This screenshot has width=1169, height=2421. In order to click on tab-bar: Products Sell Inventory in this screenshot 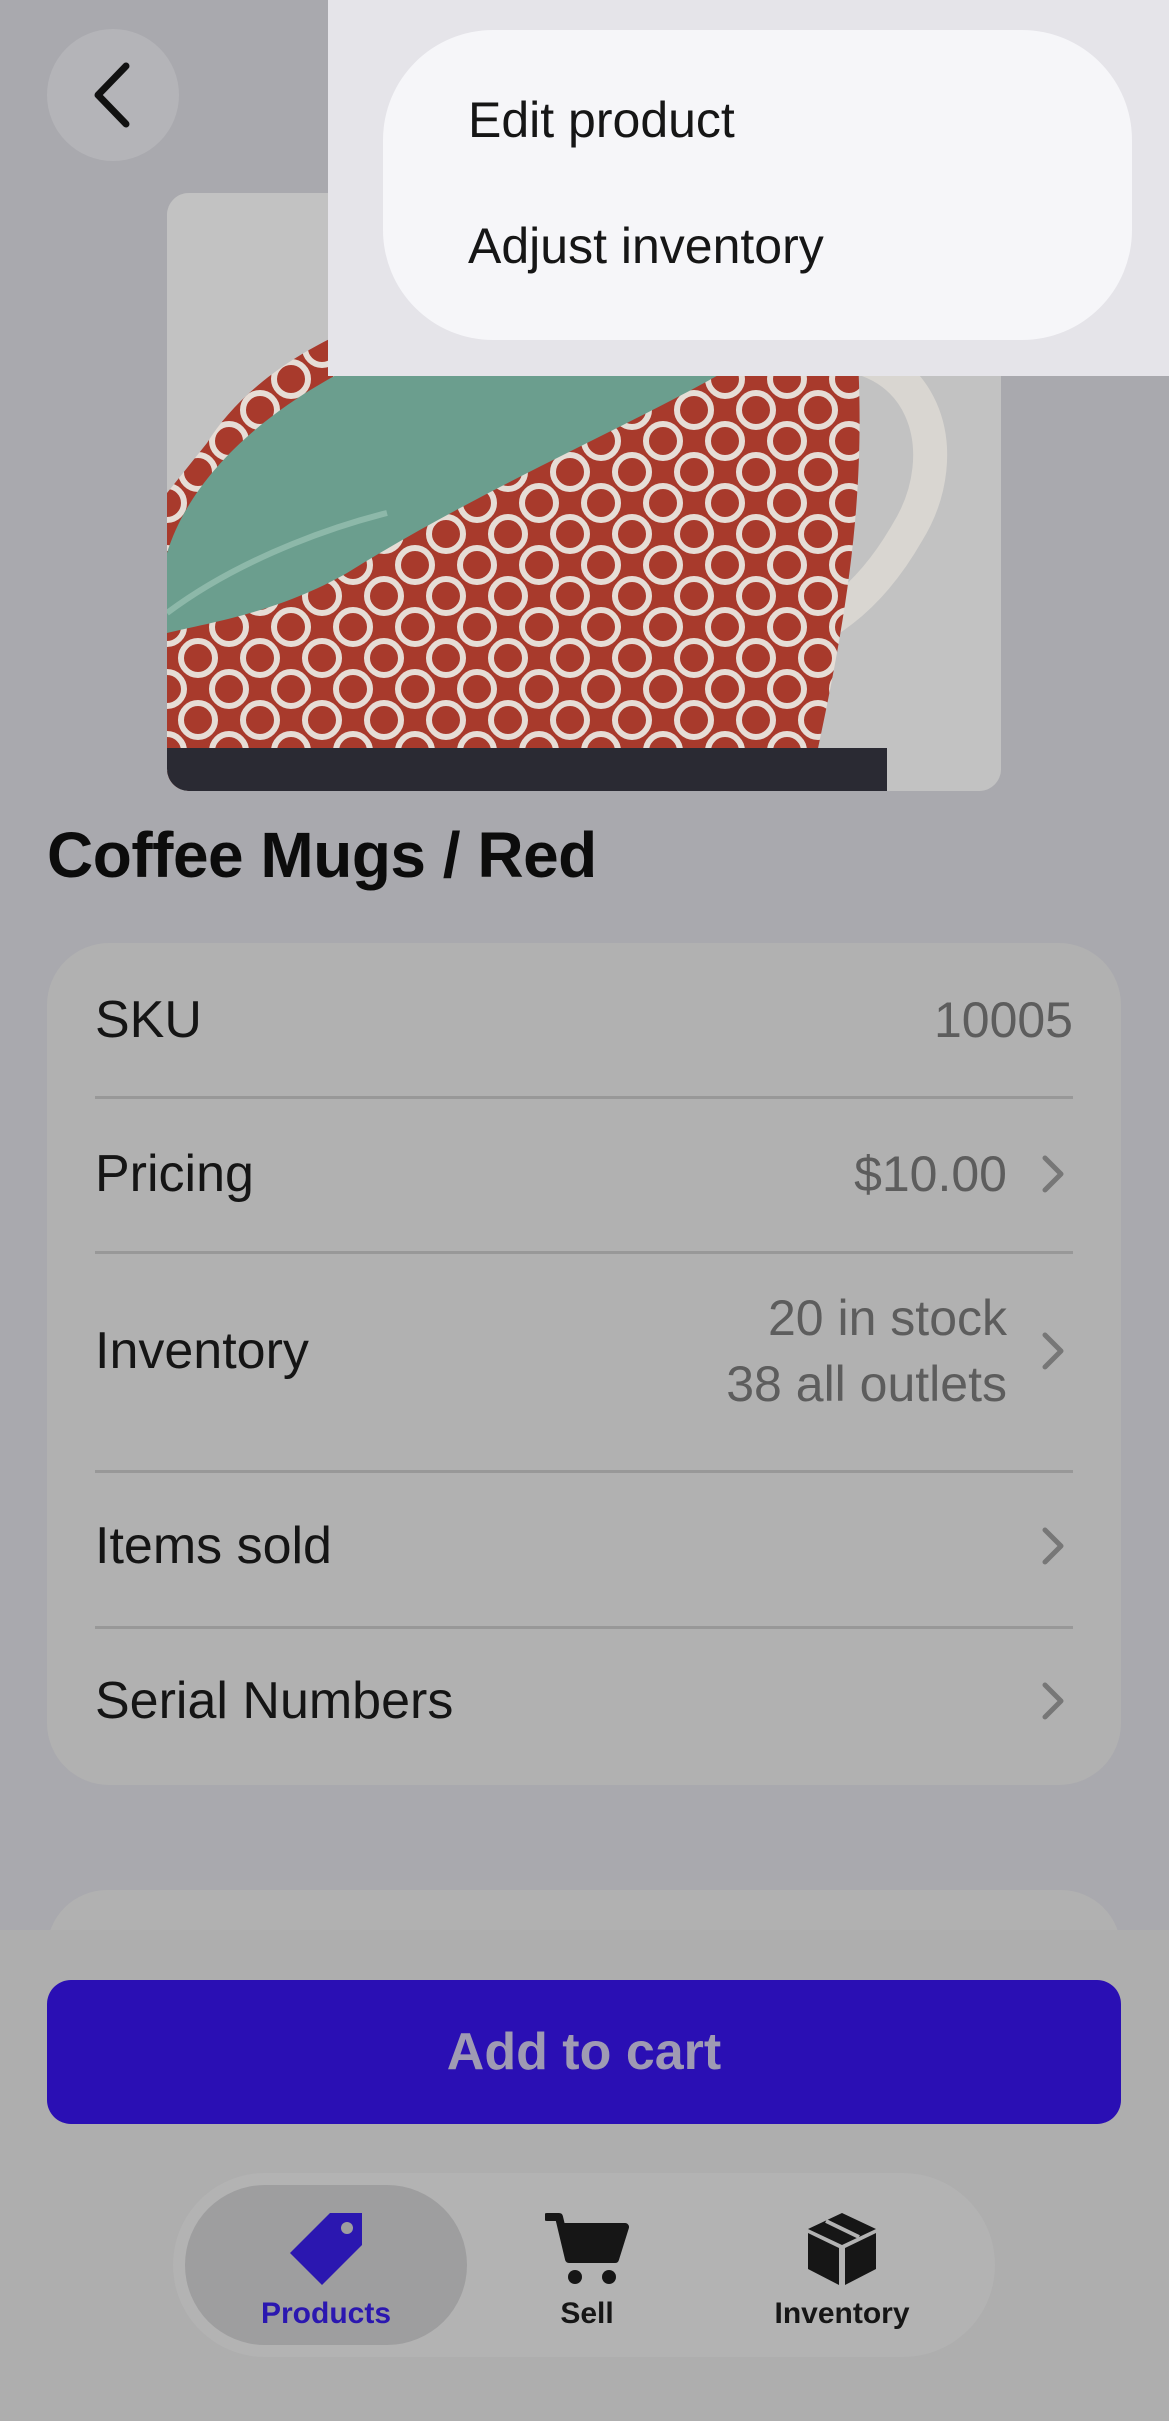, I will do `click(584, 2265)`.